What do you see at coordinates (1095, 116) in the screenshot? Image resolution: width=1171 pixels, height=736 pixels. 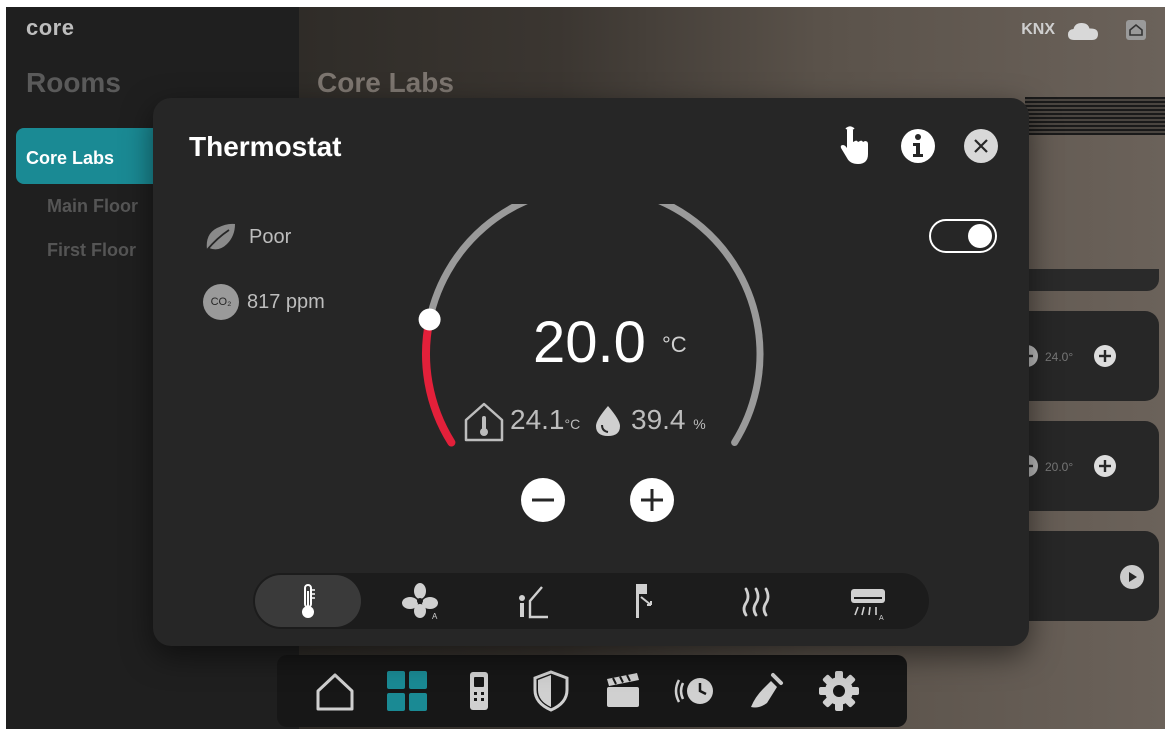 I see `background-vent` at bounding box center [1095, 116].